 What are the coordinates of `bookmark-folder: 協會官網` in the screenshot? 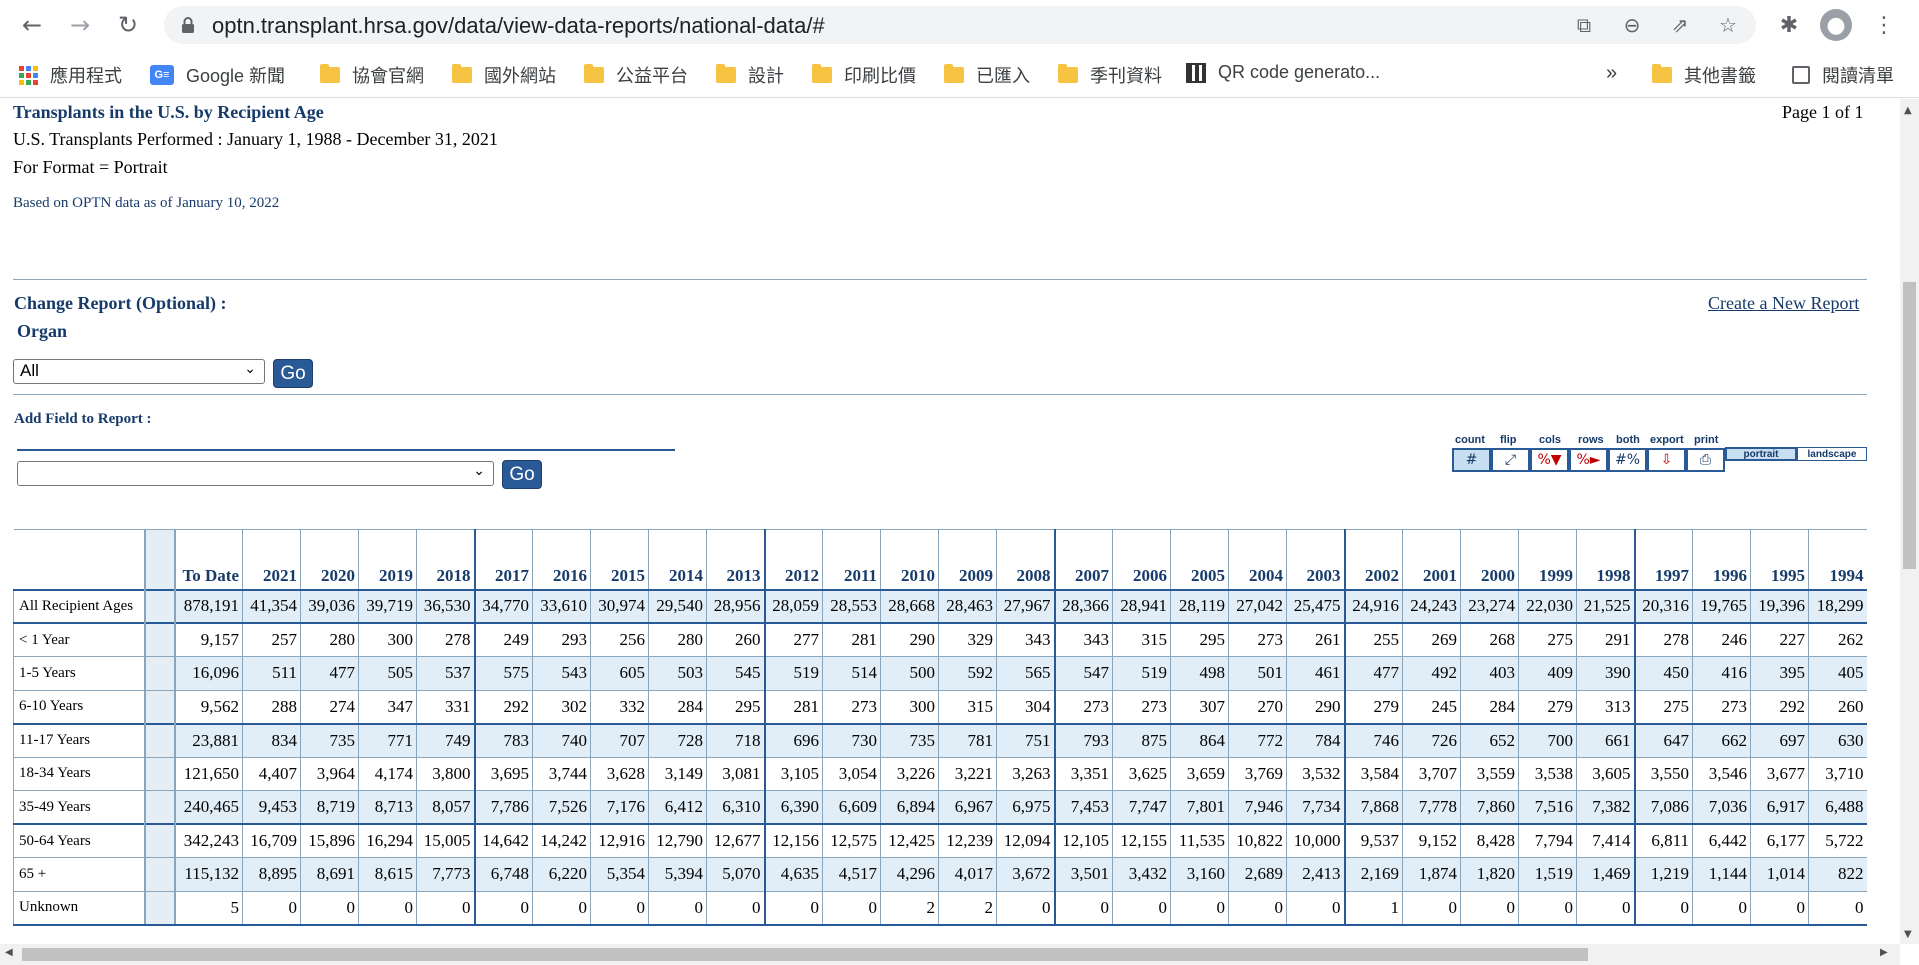 It's located at (372, 75).